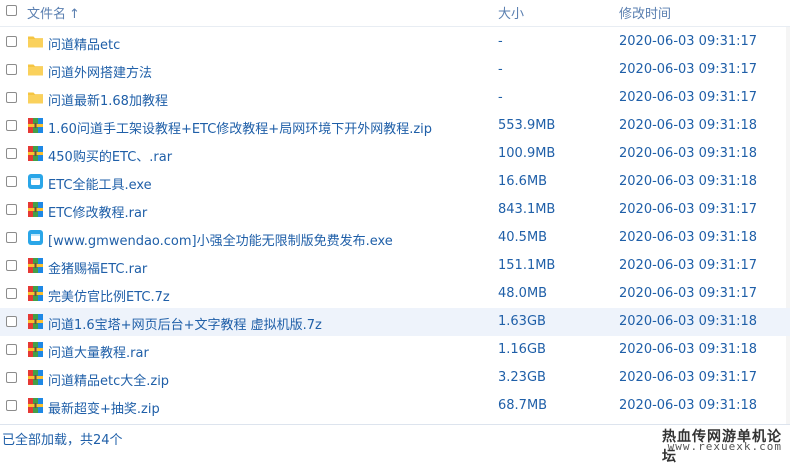 The width and height of the screenshot is (790, 466). Describe the element at coordinates (47, 14) in the screenshot. I see `column-header-name-label: 文件名` at that location.